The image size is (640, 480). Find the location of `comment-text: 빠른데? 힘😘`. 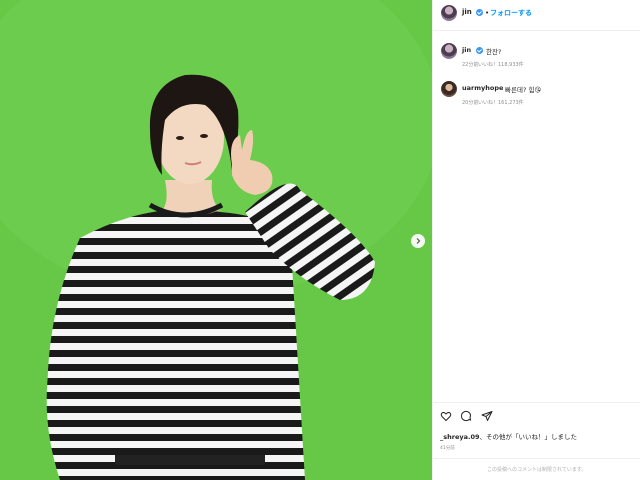

comment-text: 빠른데? 힘😘 is located at coordinates (523, 90).